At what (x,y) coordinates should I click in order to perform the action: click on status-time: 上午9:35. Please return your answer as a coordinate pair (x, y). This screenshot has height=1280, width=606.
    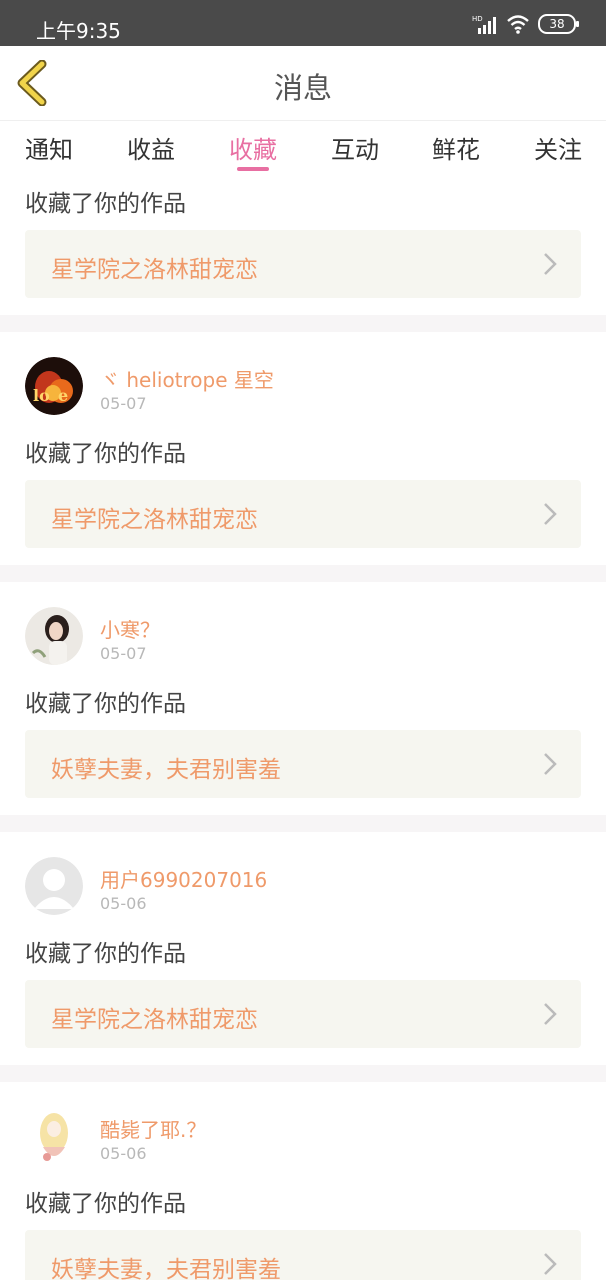
    Looking at the image, I should click on (78, 31).